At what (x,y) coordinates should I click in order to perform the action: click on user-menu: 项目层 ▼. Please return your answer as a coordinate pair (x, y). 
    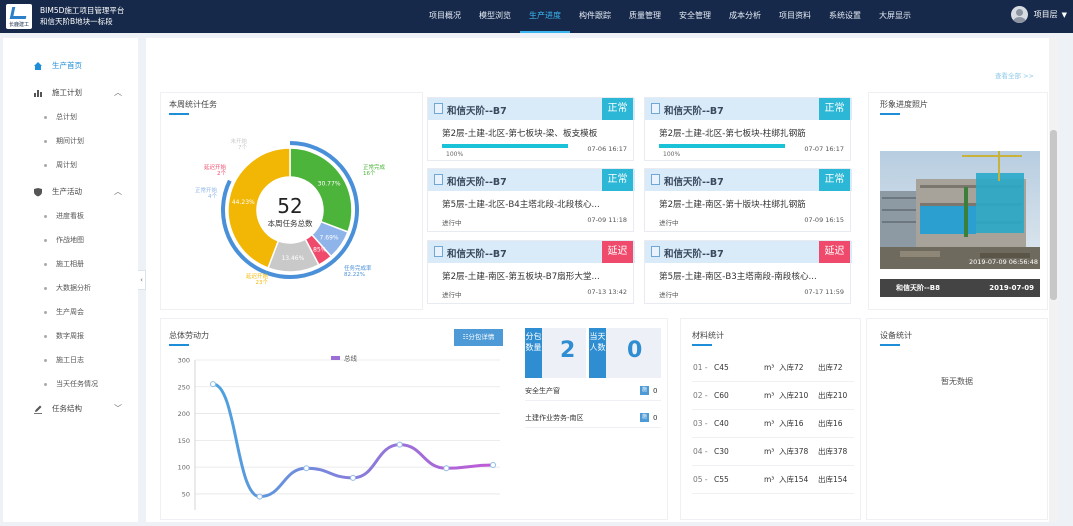
    Looking at the image, I should click on (1038, 14).